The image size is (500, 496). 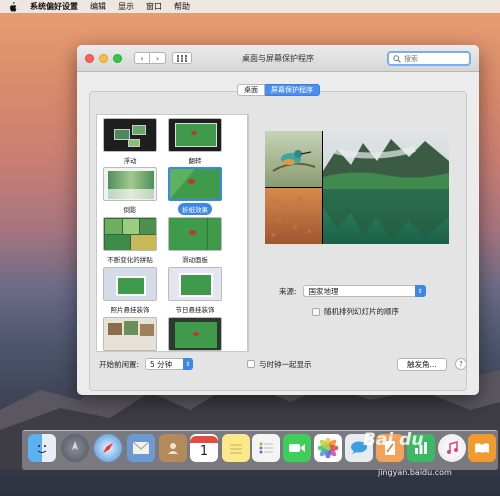 I want to click on screensaver-label: 翻转, so click(x=195, y=161).